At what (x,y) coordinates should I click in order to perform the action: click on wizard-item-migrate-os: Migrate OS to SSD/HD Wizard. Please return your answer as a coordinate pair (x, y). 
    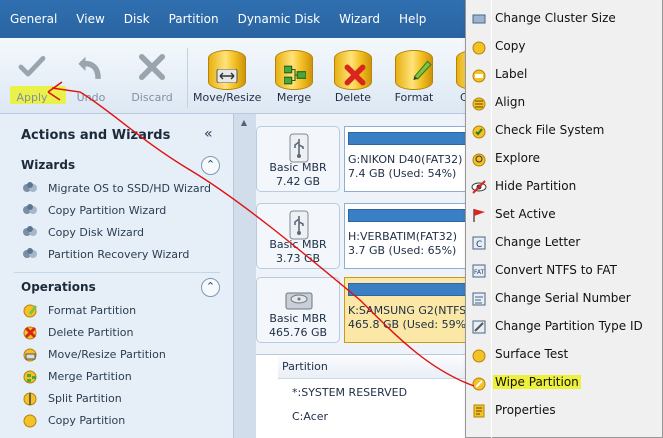
    Looking at the image, I should click on (116, 188).